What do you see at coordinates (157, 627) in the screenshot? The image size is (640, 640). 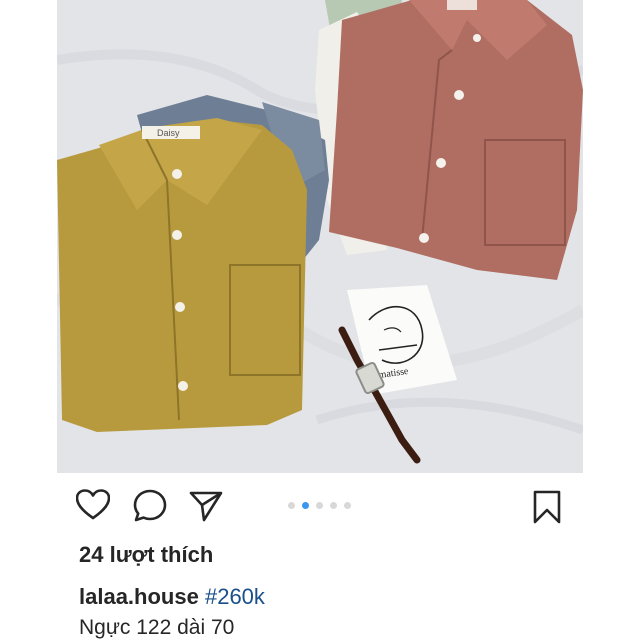 I see `caption-text: Ngực 122 dài 70` at bounding box center [157, 627].